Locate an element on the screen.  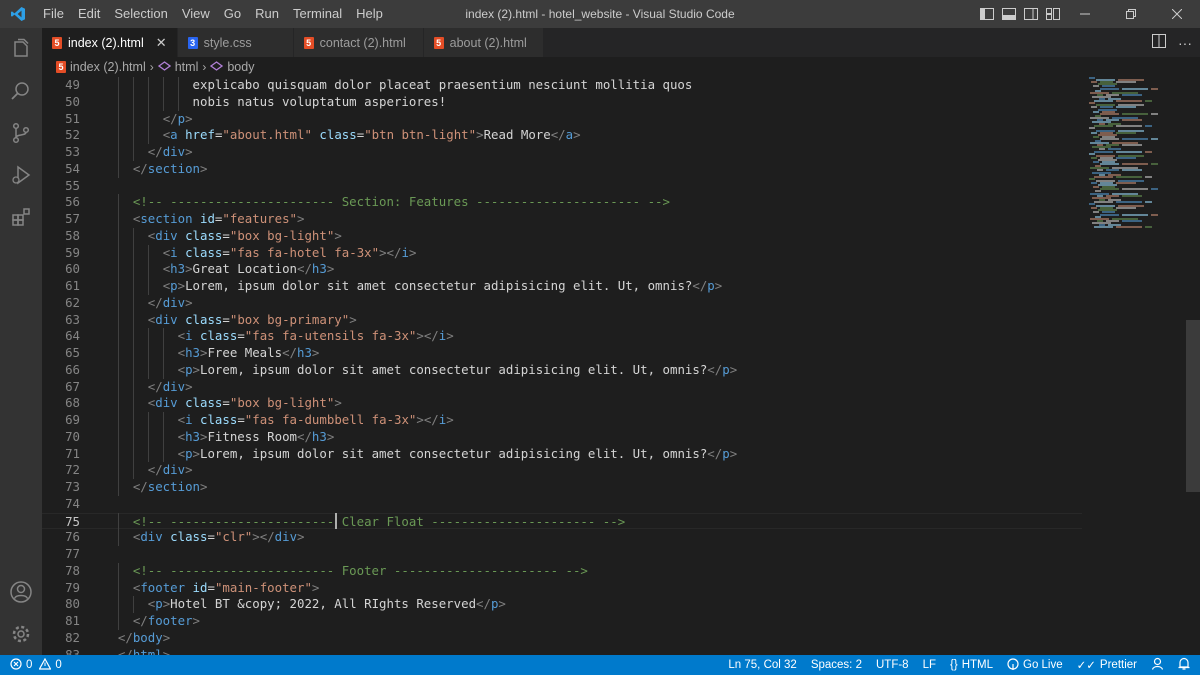
minimize-icon is located at coordinates (1085, 14).